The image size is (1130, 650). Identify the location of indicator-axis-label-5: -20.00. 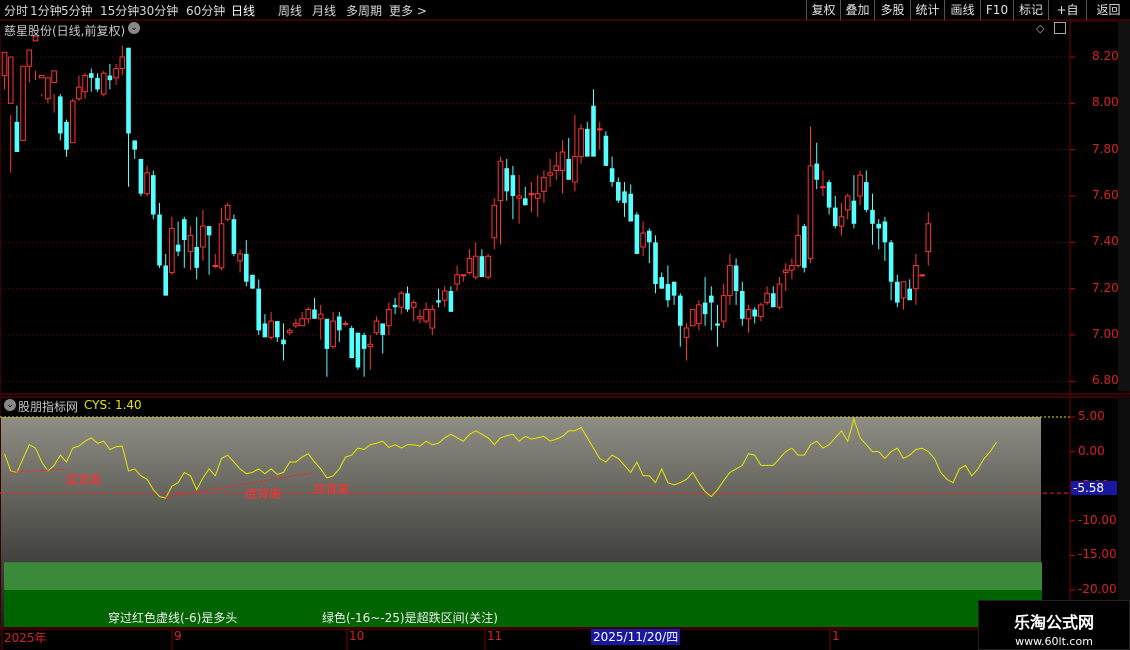
(1097, 589).